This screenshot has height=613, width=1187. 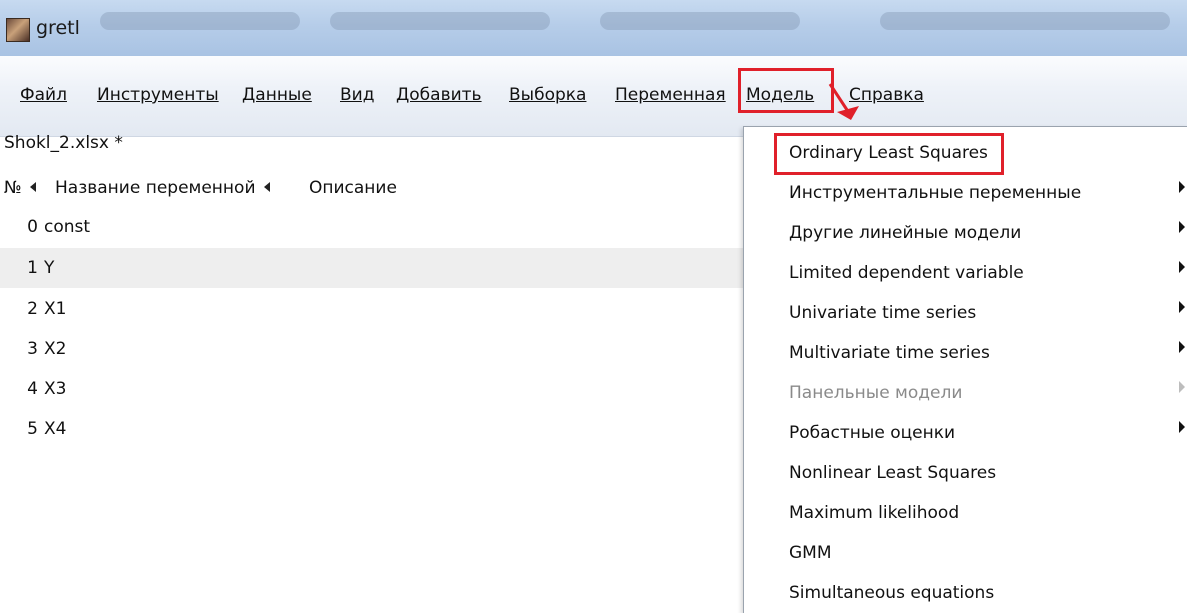 I want to click on menu-tools: Инструменты, so click(x=158, y=95).